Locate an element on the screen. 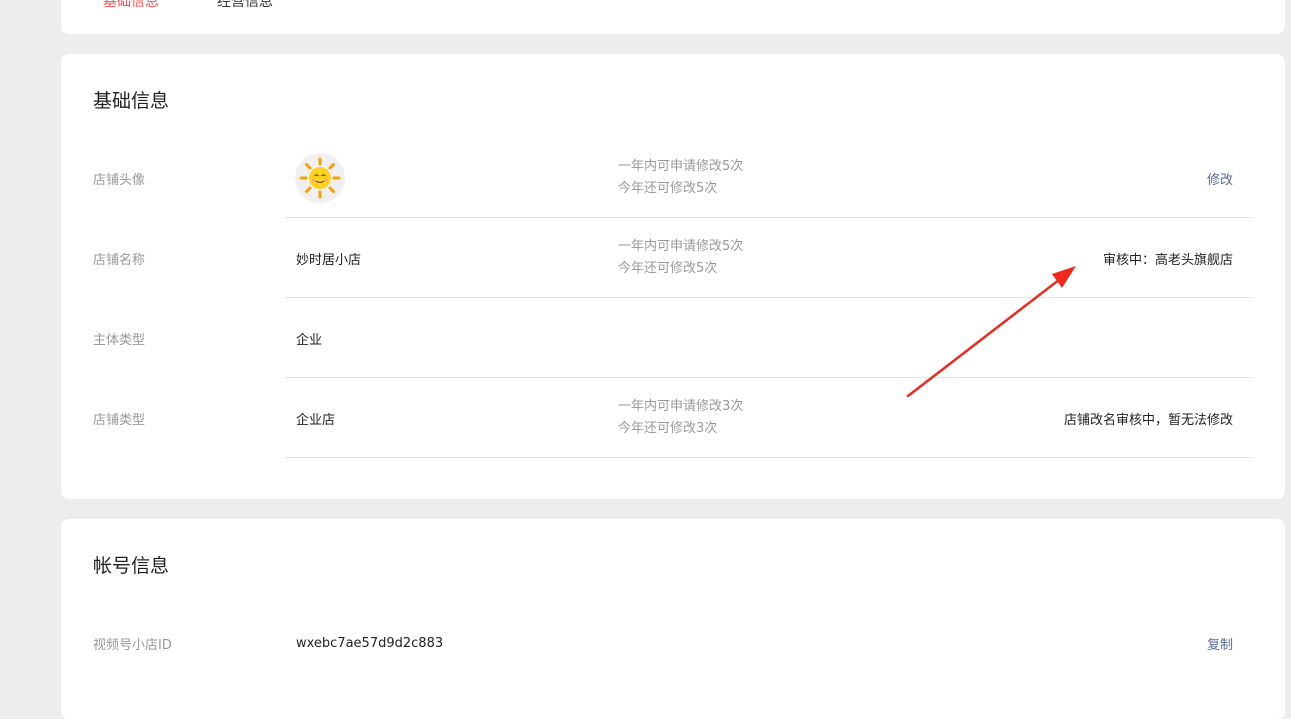 This screenshot has height=719, width=1291. note-line-1: 一年内可申请修改3次 is located at coordinates (681, 406).